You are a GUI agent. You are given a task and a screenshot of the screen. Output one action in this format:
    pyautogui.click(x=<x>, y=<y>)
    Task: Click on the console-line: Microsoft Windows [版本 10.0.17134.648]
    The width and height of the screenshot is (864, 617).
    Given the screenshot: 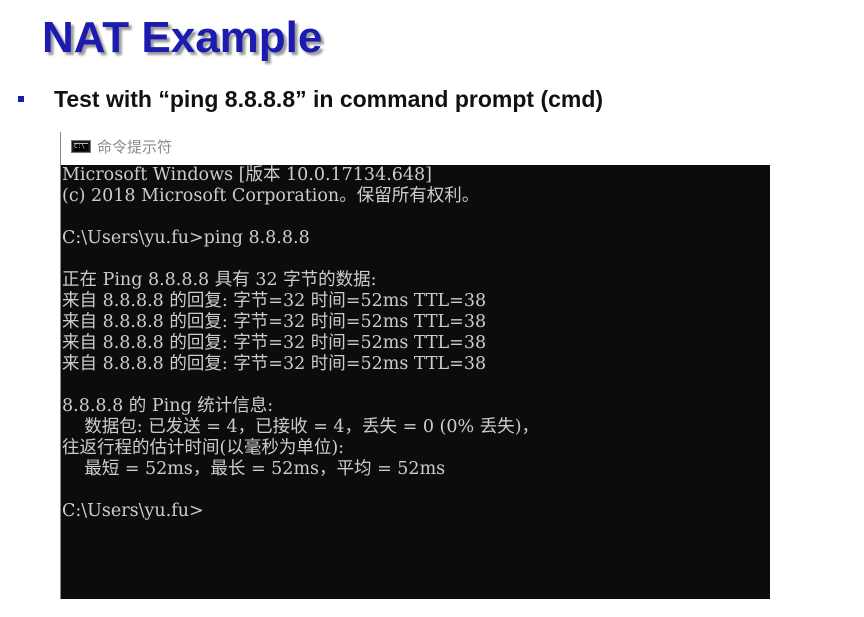 What is the action you would take?
    pyautogui.click(x=247, y=175)
    